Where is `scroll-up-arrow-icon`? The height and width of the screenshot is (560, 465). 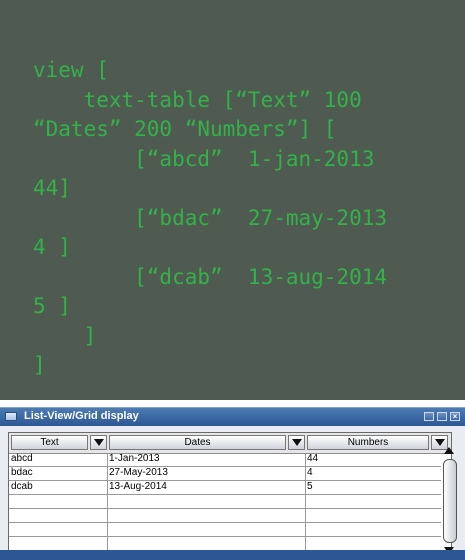
scroll-up-arrow-icon is located at coordinates (449, 451).